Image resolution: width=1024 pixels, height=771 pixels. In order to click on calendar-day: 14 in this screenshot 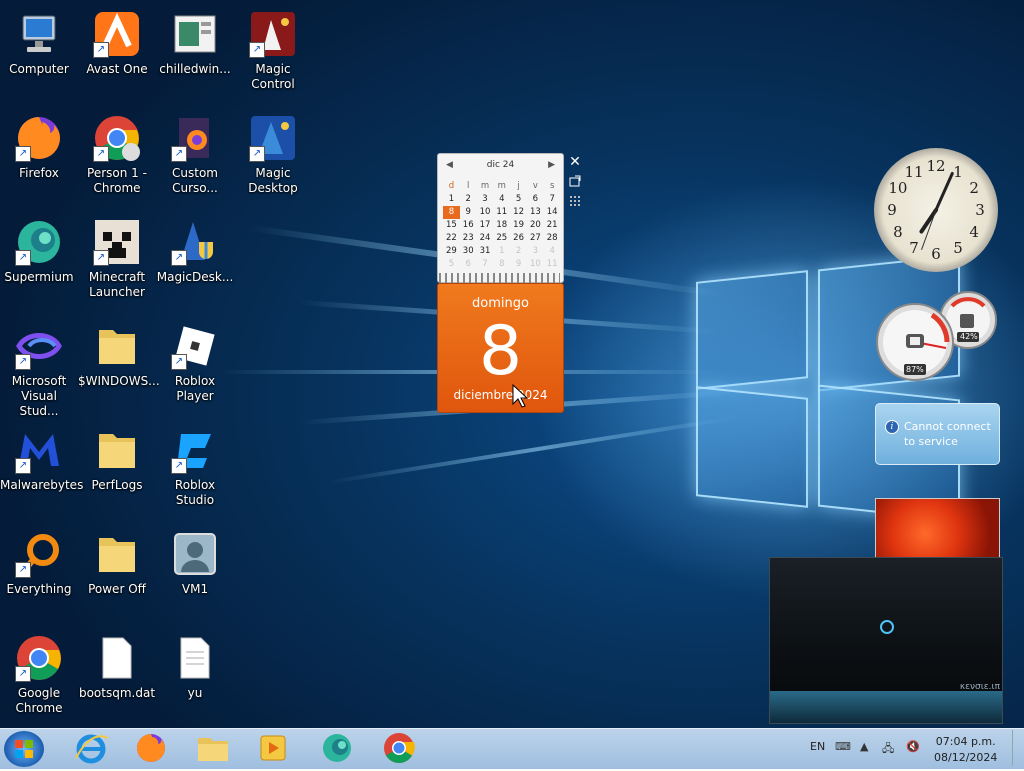, I will do `click(552, 212)`.